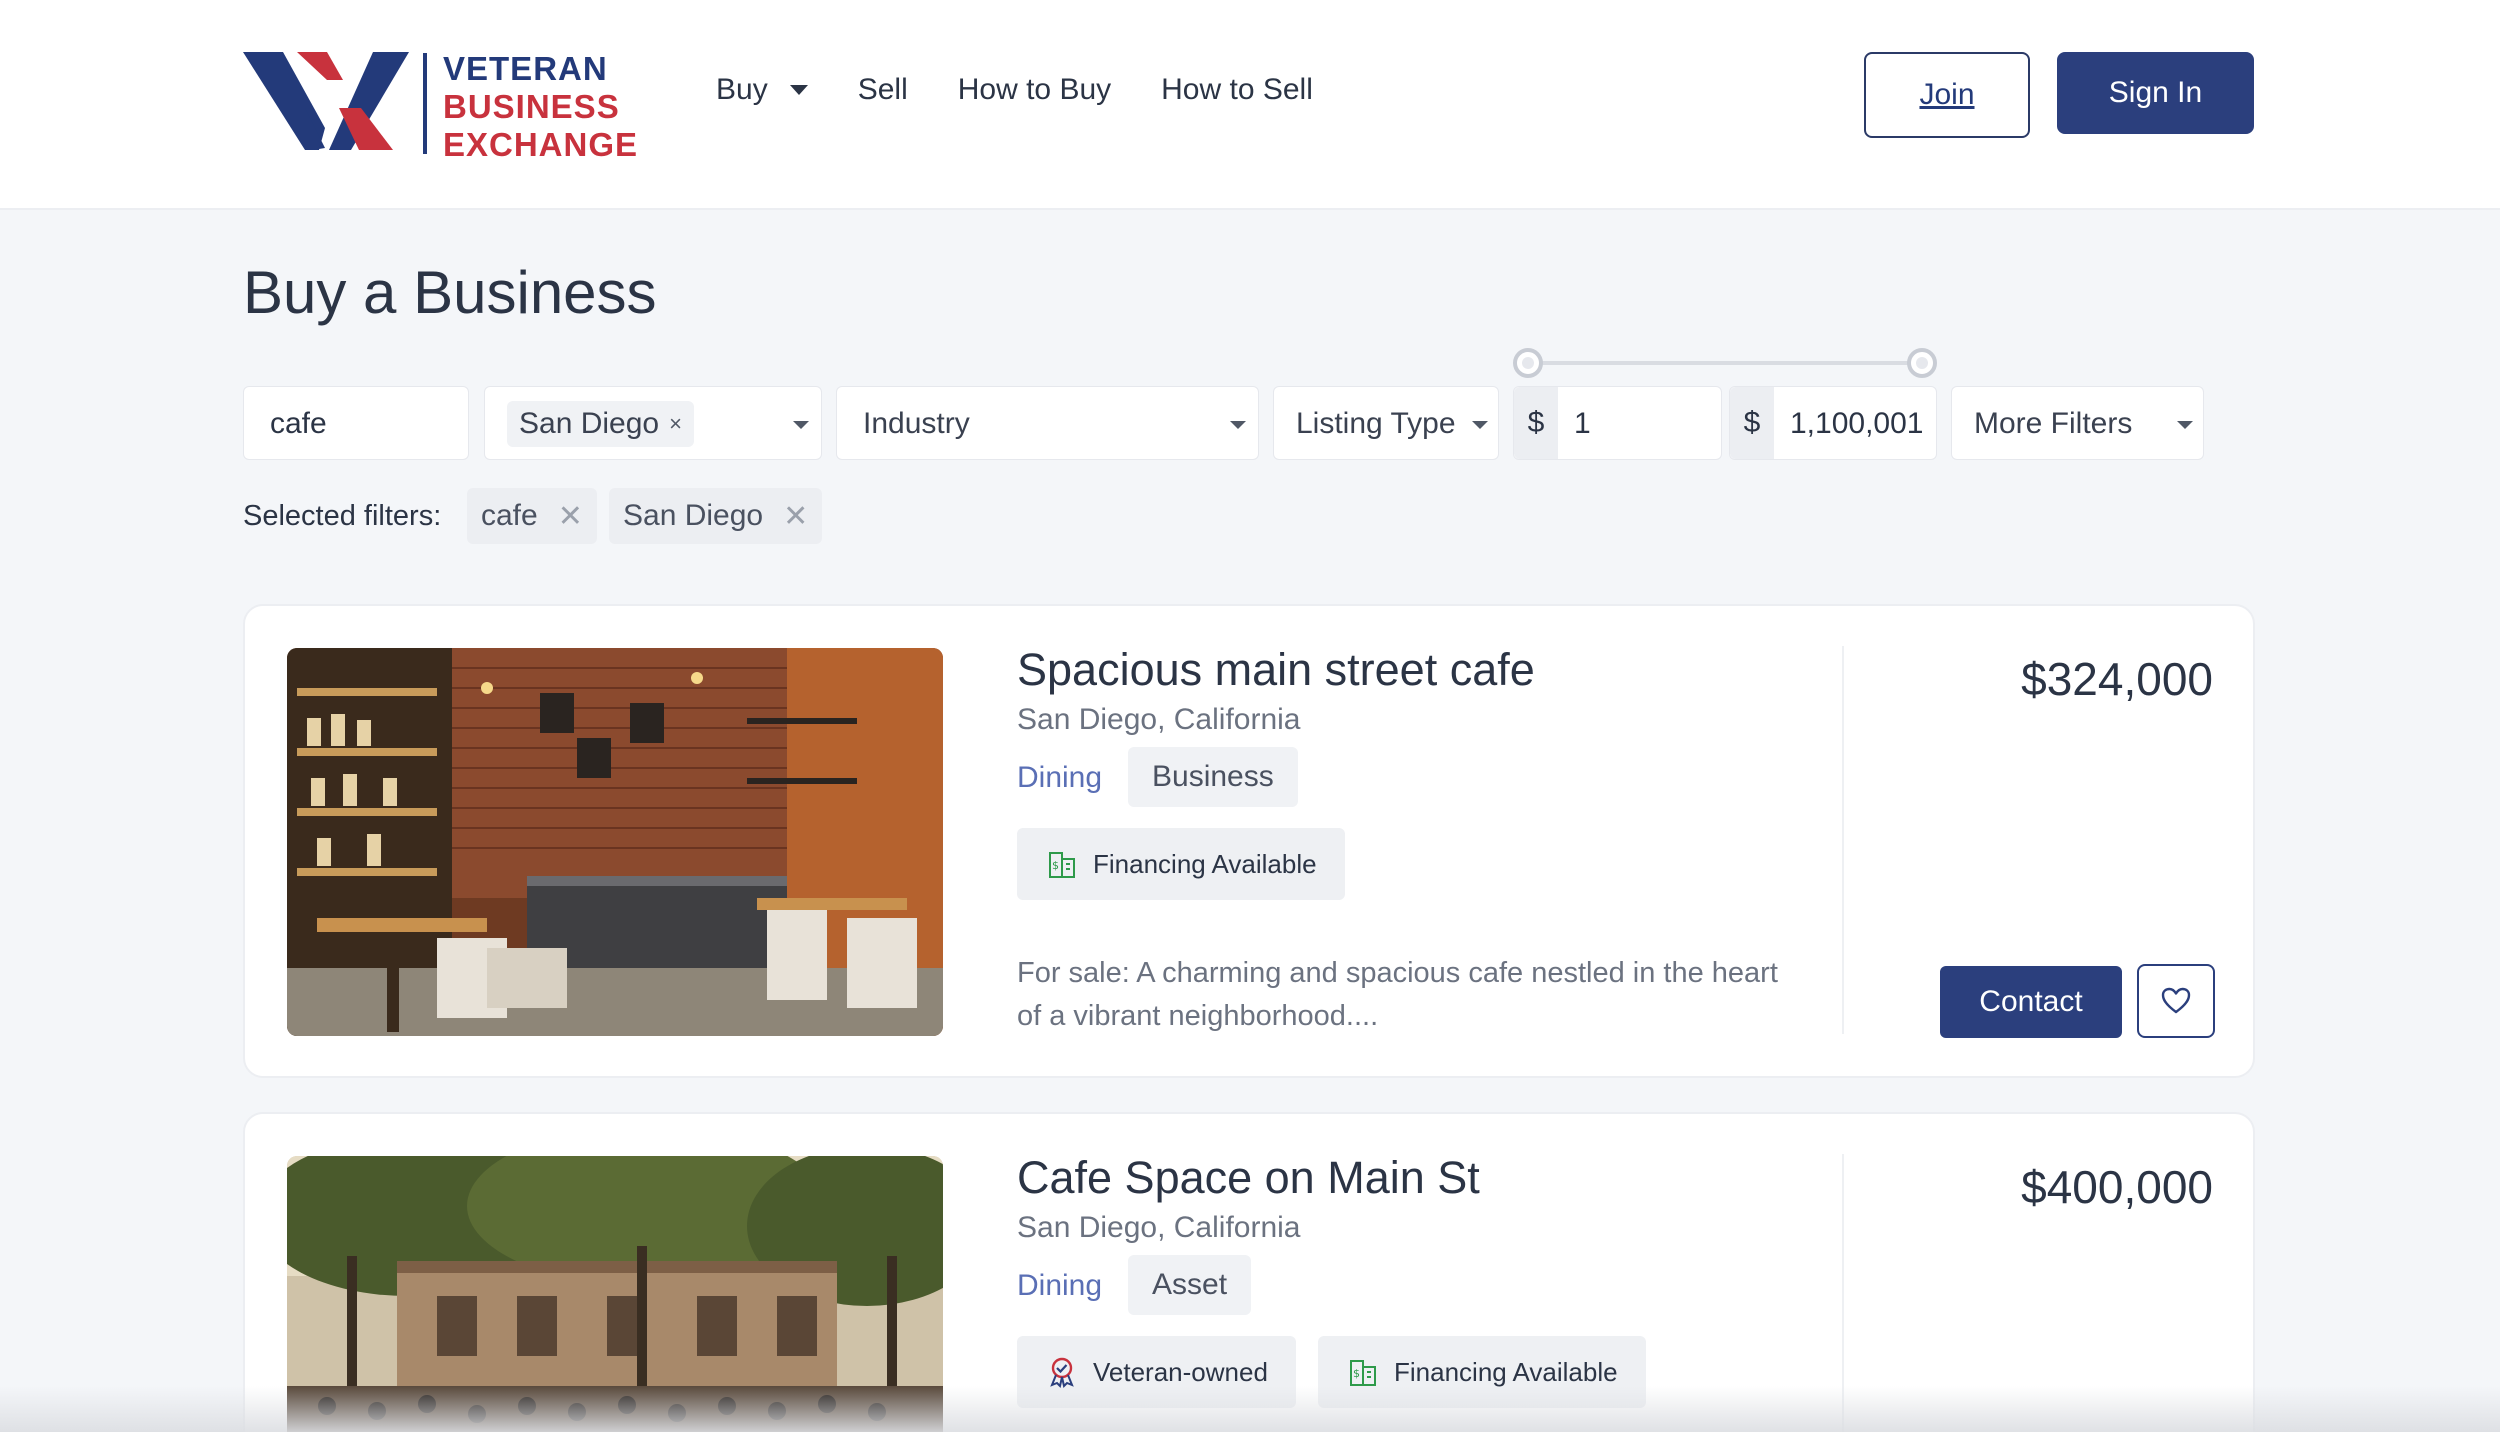  What do you see at coordinates (1034, 90) in the screenshot?
I see `nav-item-how-to-buy: How to Buy` at bounding box center [1034, 90].